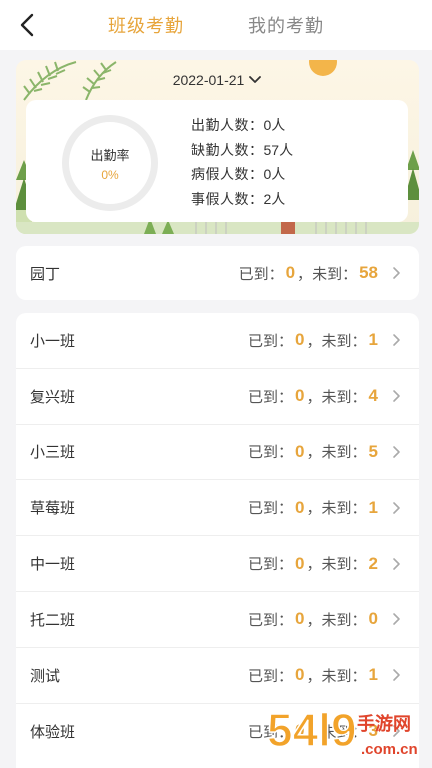  Describe the element at coordinates (373, 619) in the screenshot. I see `missing-count: 0` at that location.